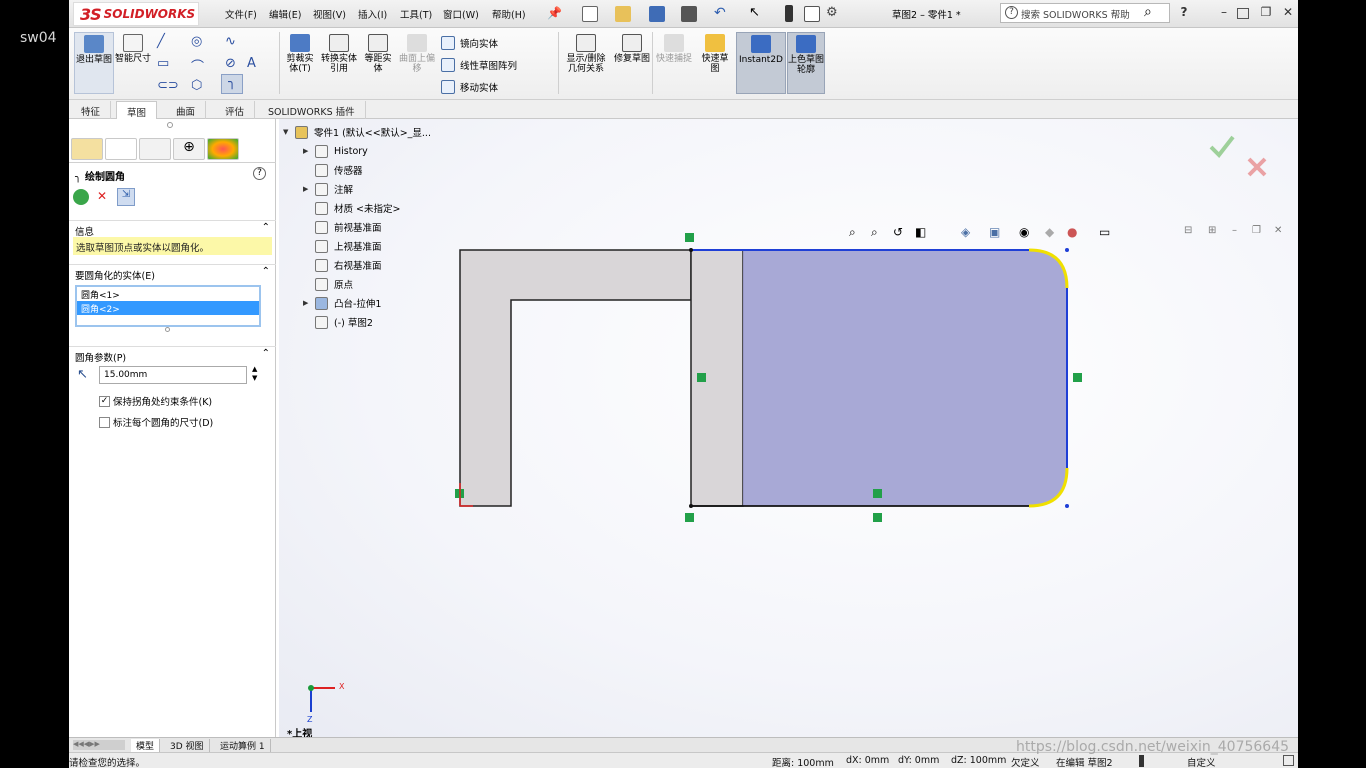 The height and width of the screenshot is (768, 1366). Describe the element at coordinates (335, 151) in the screenshot. I see `tree-item-history: ▶ History` at that location.